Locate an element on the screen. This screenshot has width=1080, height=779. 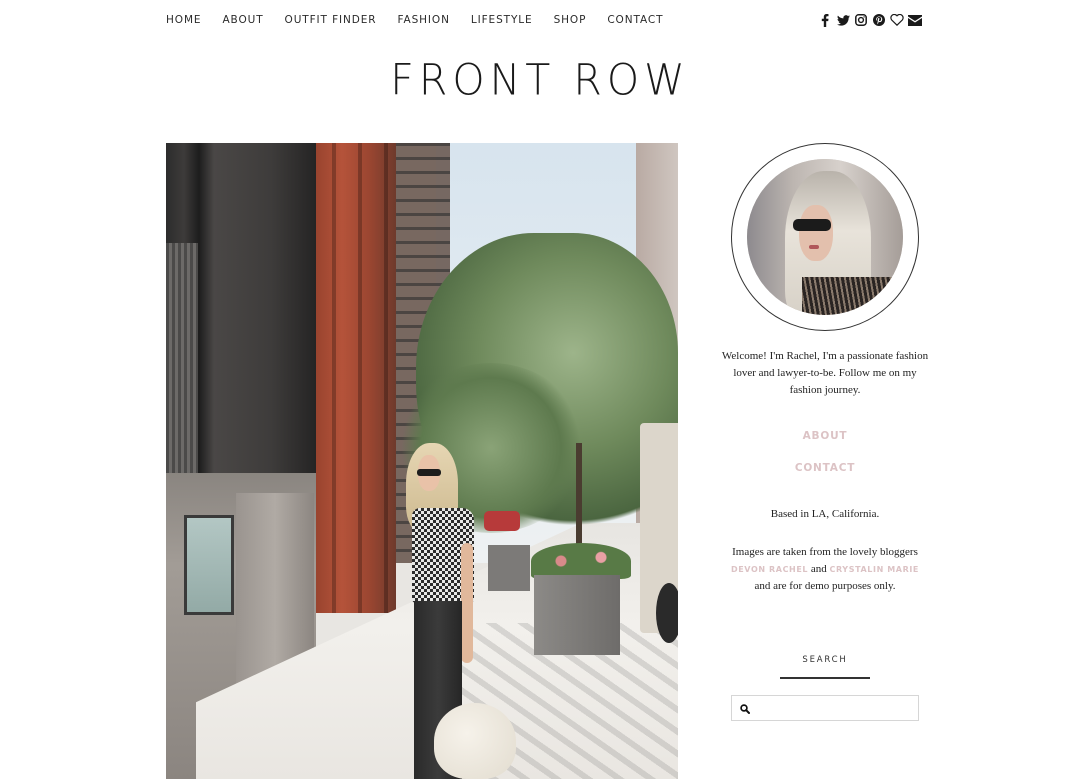
twitter-icon is located at coordinates (843, 20).